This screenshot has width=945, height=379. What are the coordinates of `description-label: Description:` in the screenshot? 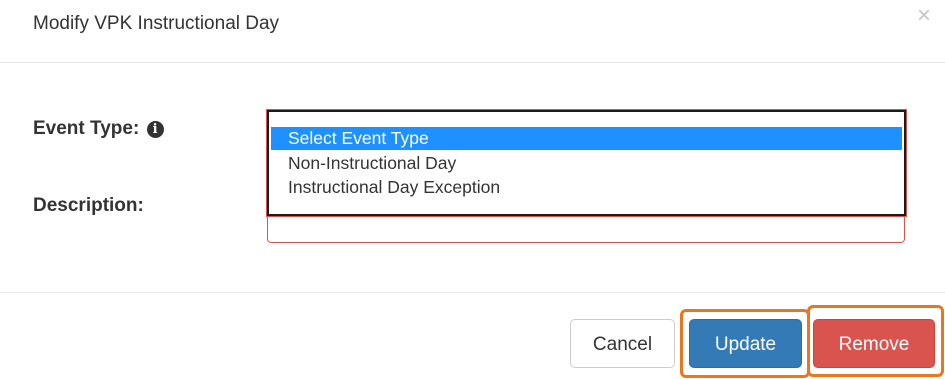 It's located at (88, 205).